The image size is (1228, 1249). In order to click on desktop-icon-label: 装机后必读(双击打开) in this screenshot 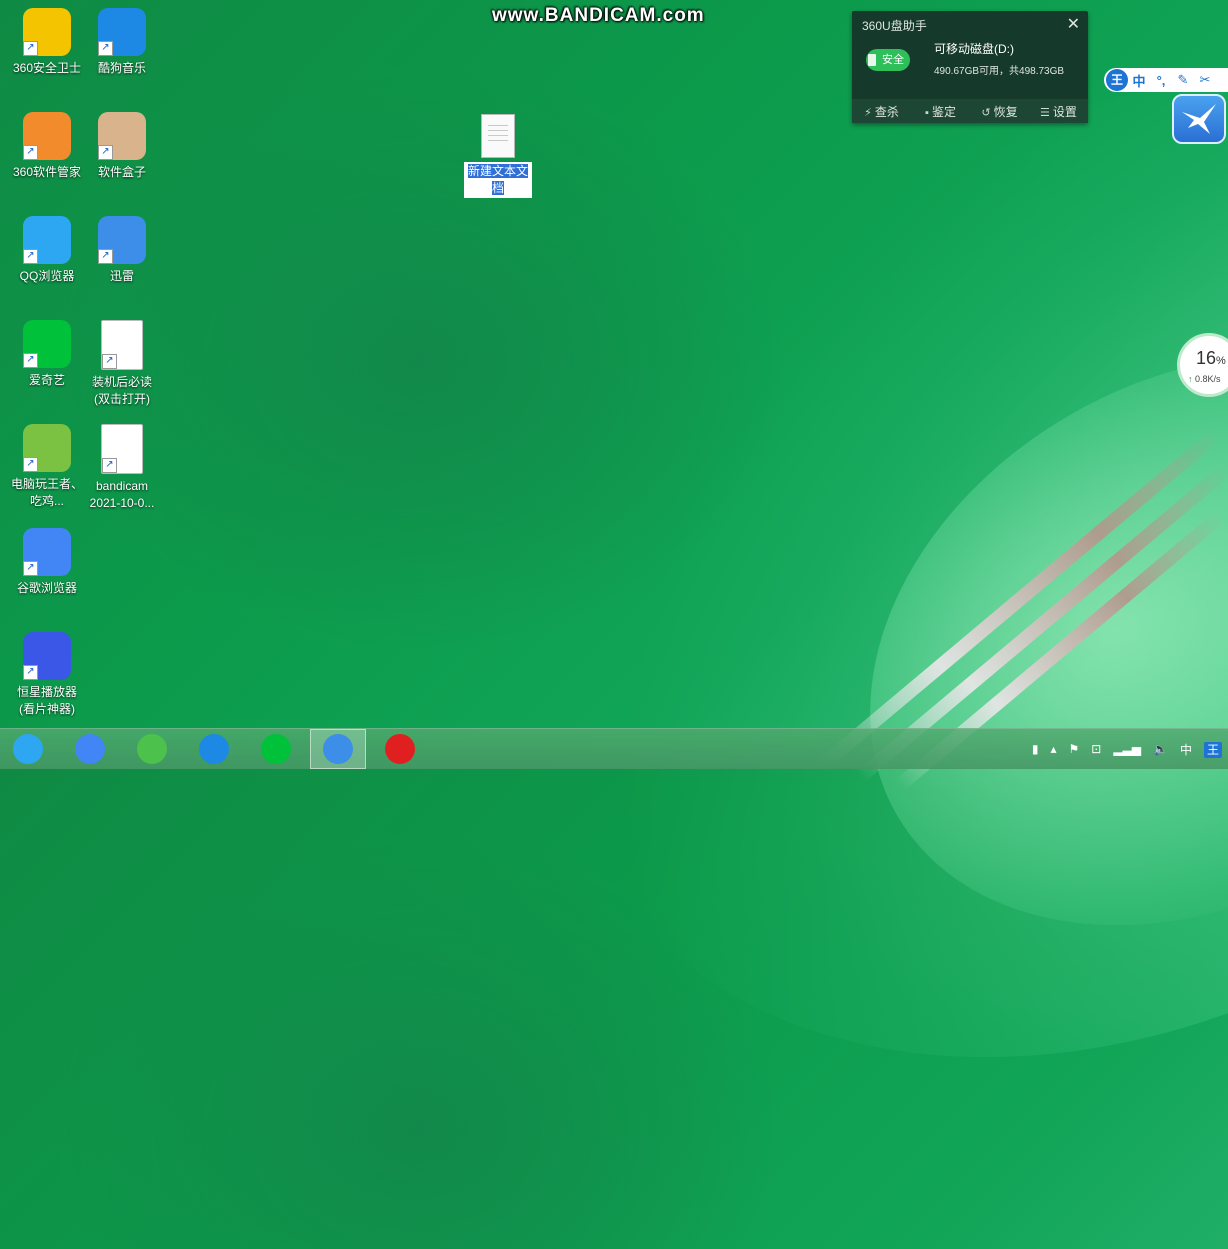, I will do `click(121, 390)`.